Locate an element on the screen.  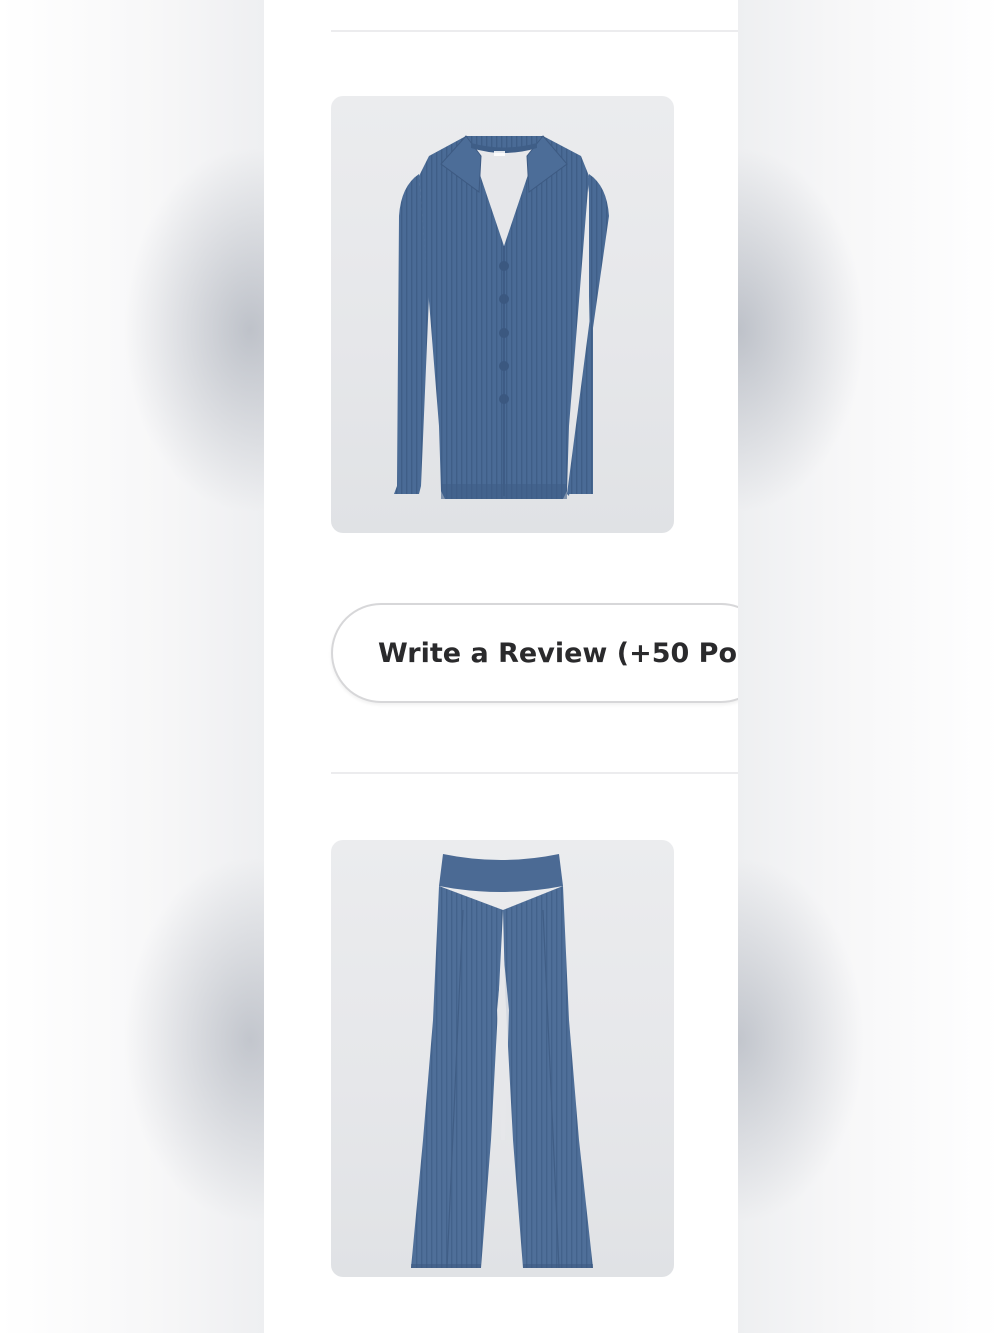
write-review-button: Write a Review (+50 Points) is located at coordinates (534, 653).